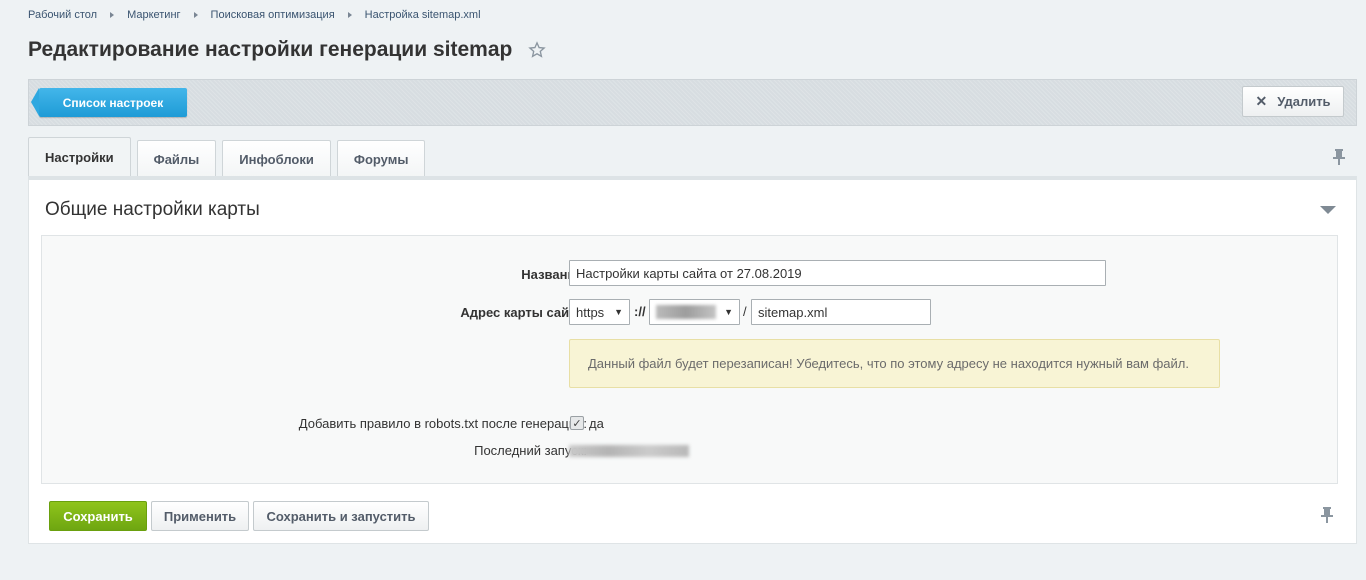 The height and width of the screenshot is (580, 1366). What do you see at coordinates (686, 312) in the screenshot?
I see `domain-value-redacted` at bounding box center [686, 312].